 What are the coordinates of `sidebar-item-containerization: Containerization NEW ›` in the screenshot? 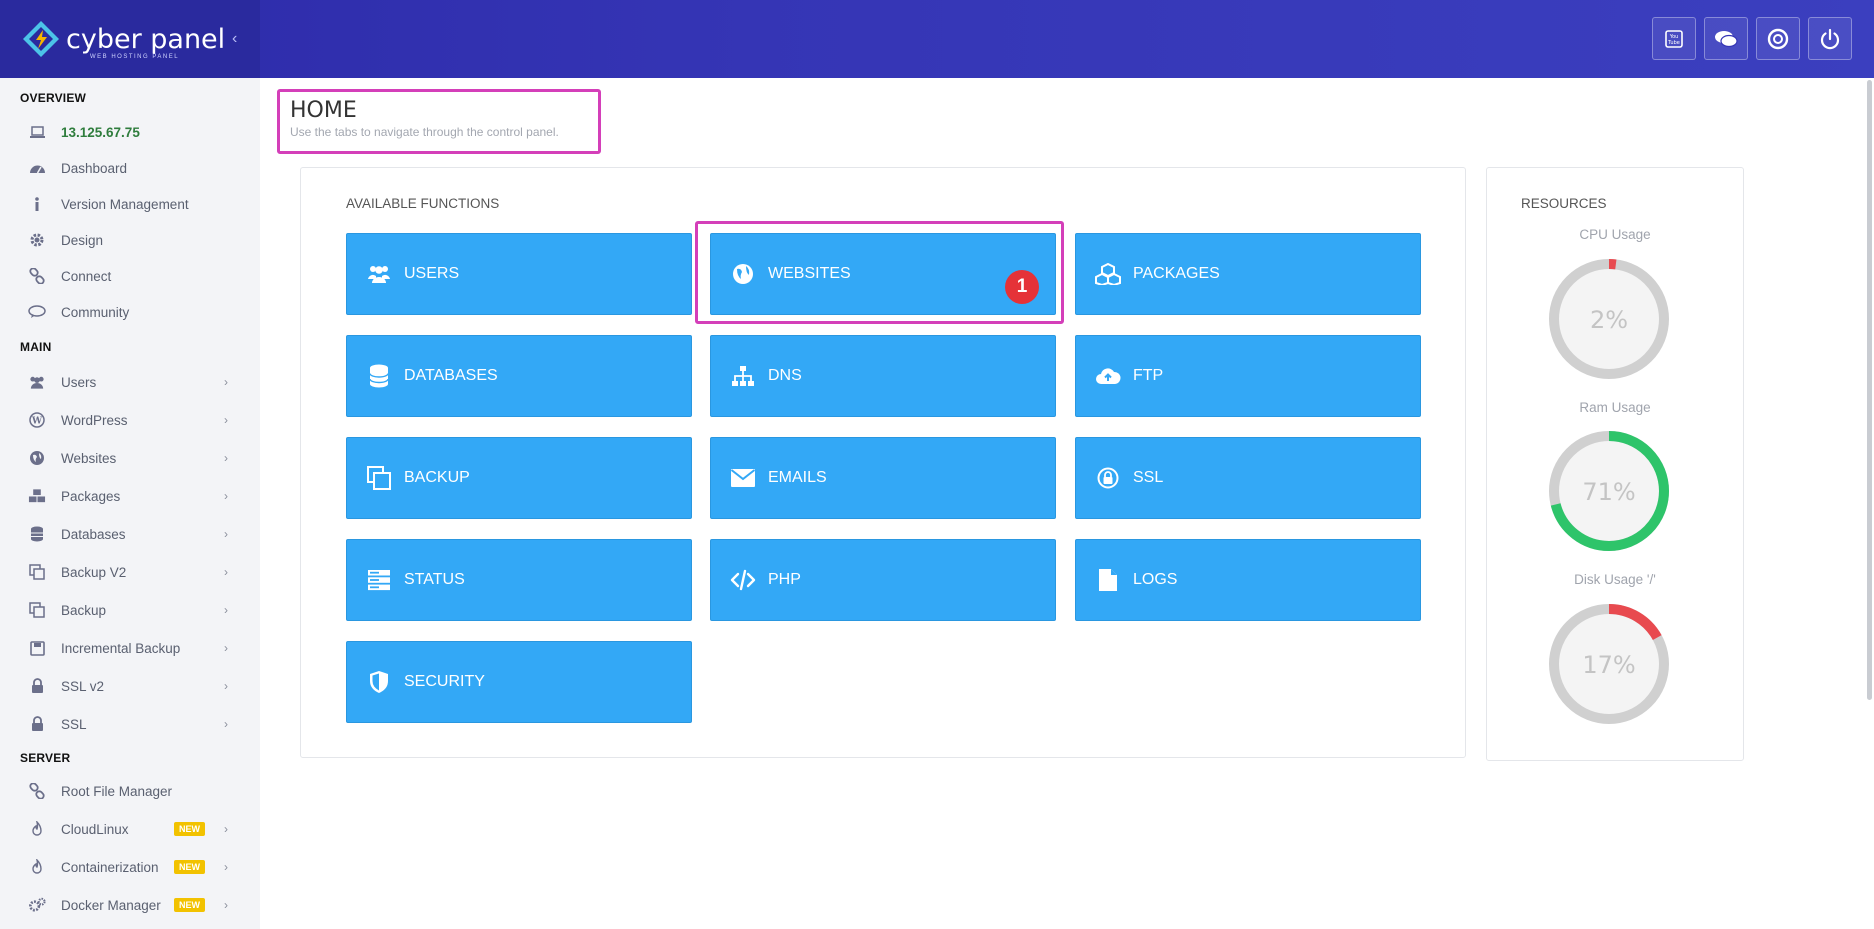 It's located at (133, 867).